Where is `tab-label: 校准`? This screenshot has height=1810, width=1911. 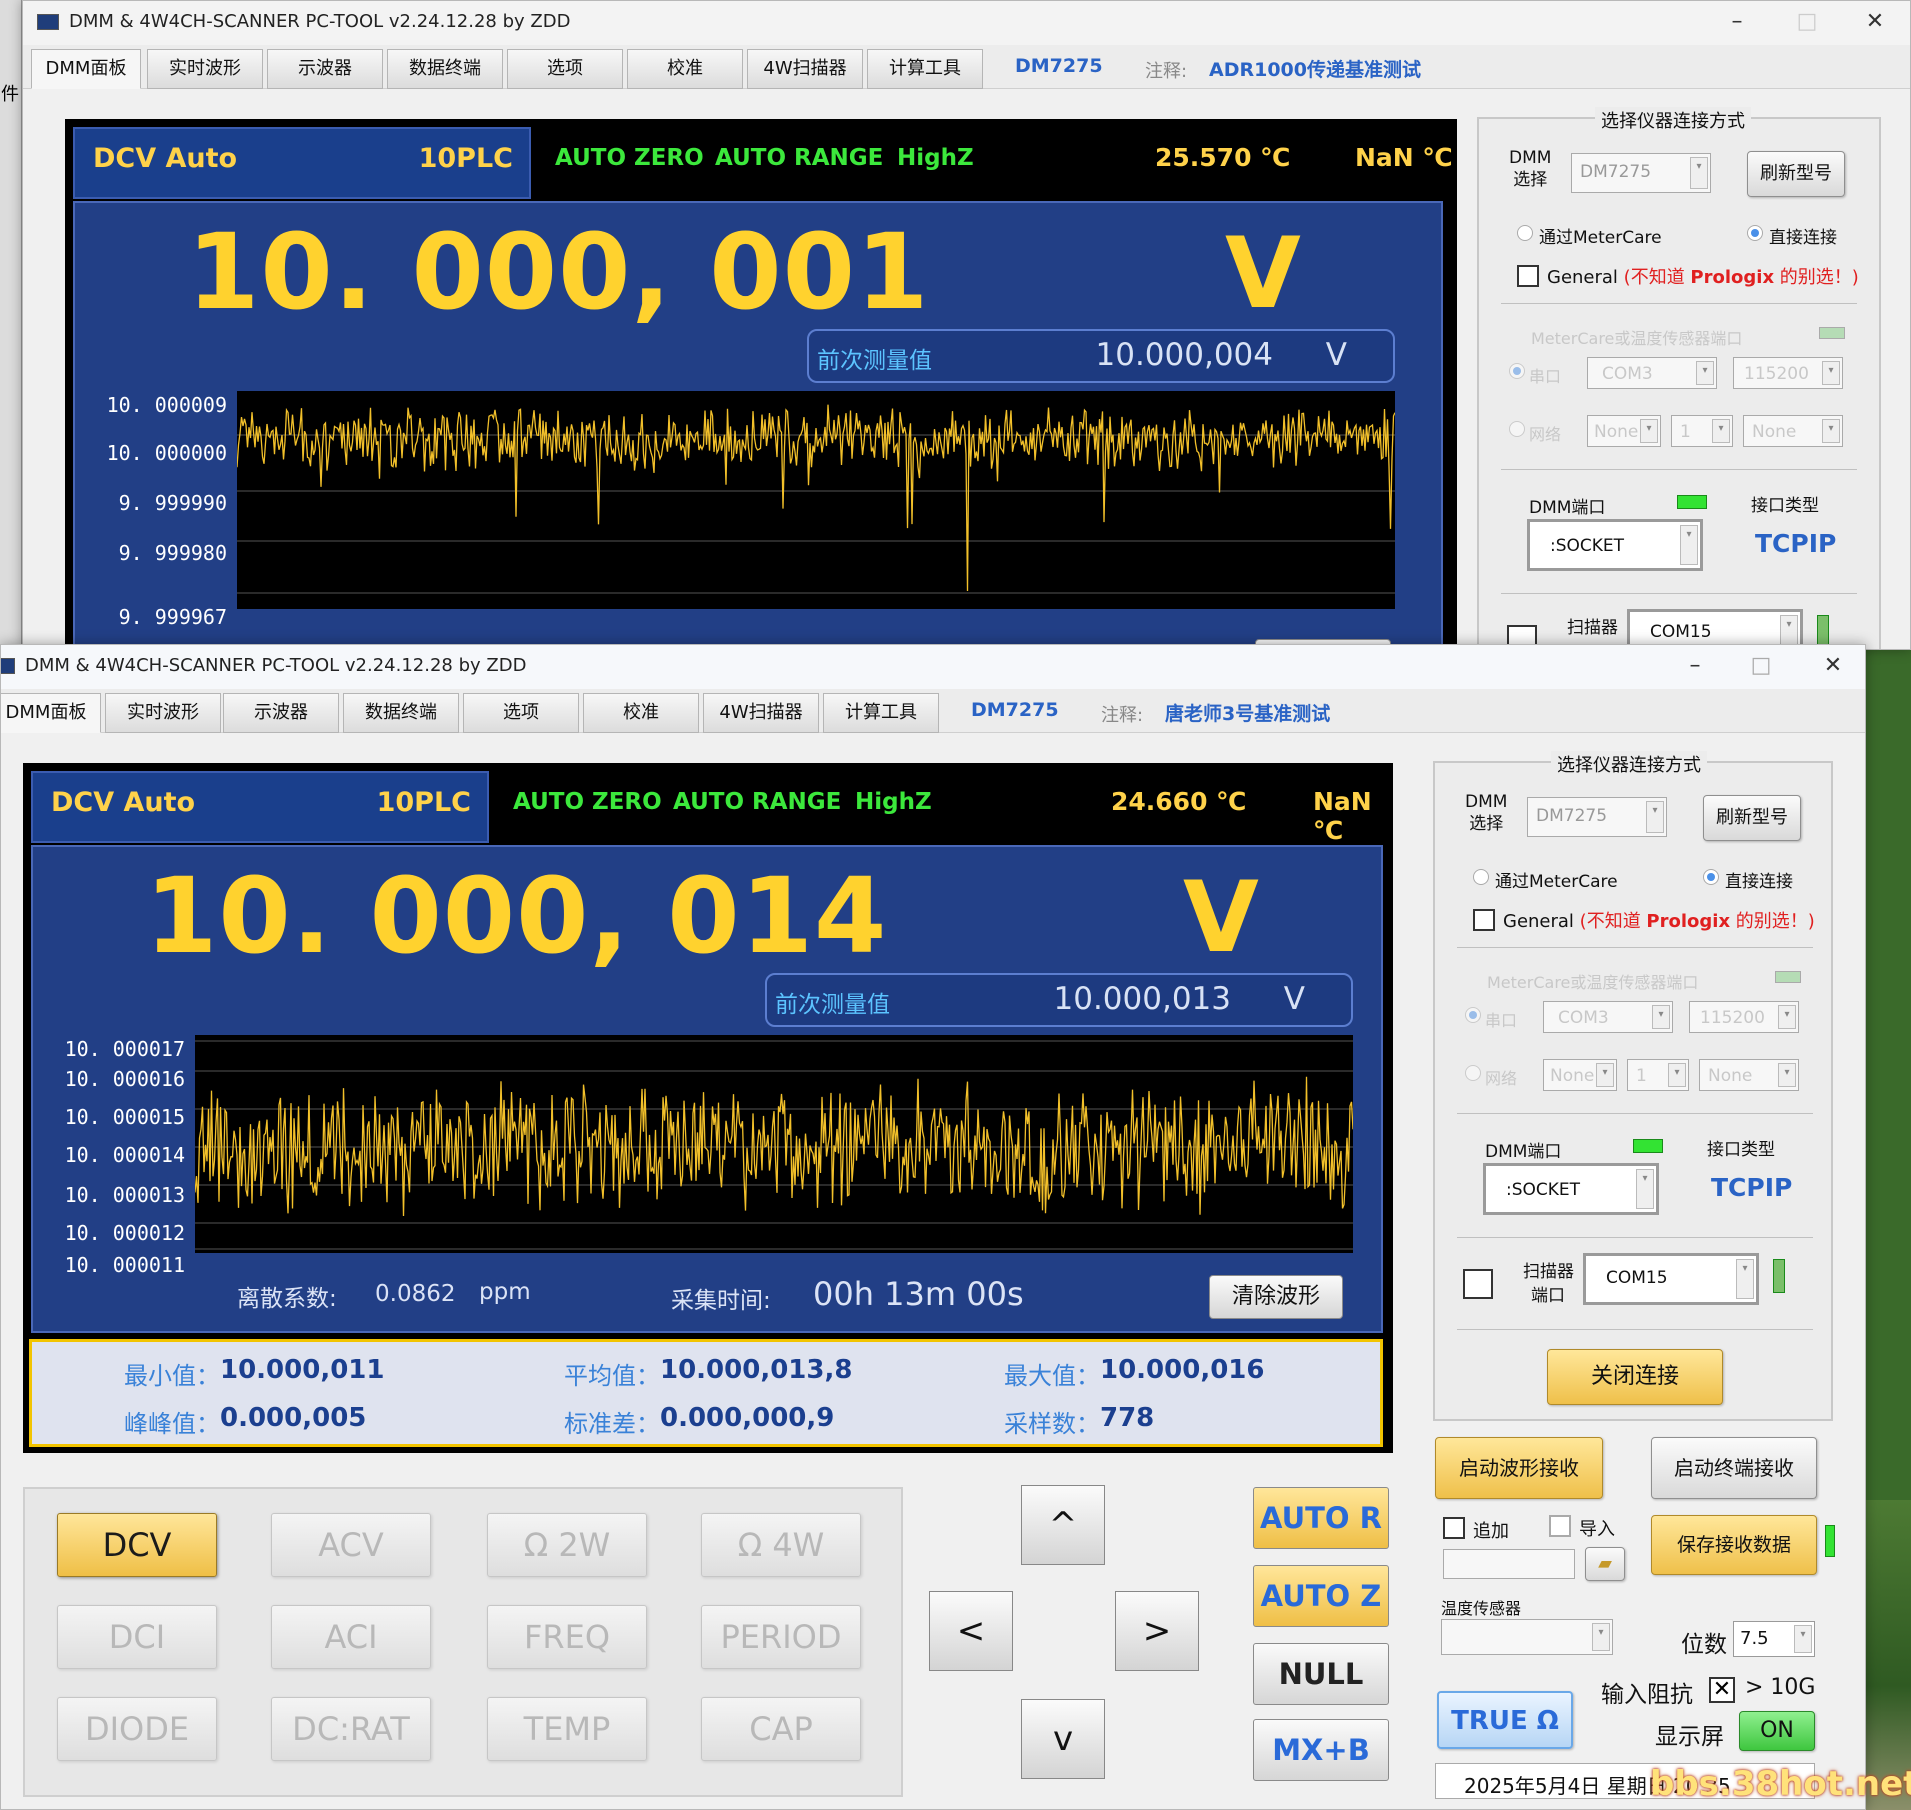 tab-label: 校准 is located at coordinates (641, 712).